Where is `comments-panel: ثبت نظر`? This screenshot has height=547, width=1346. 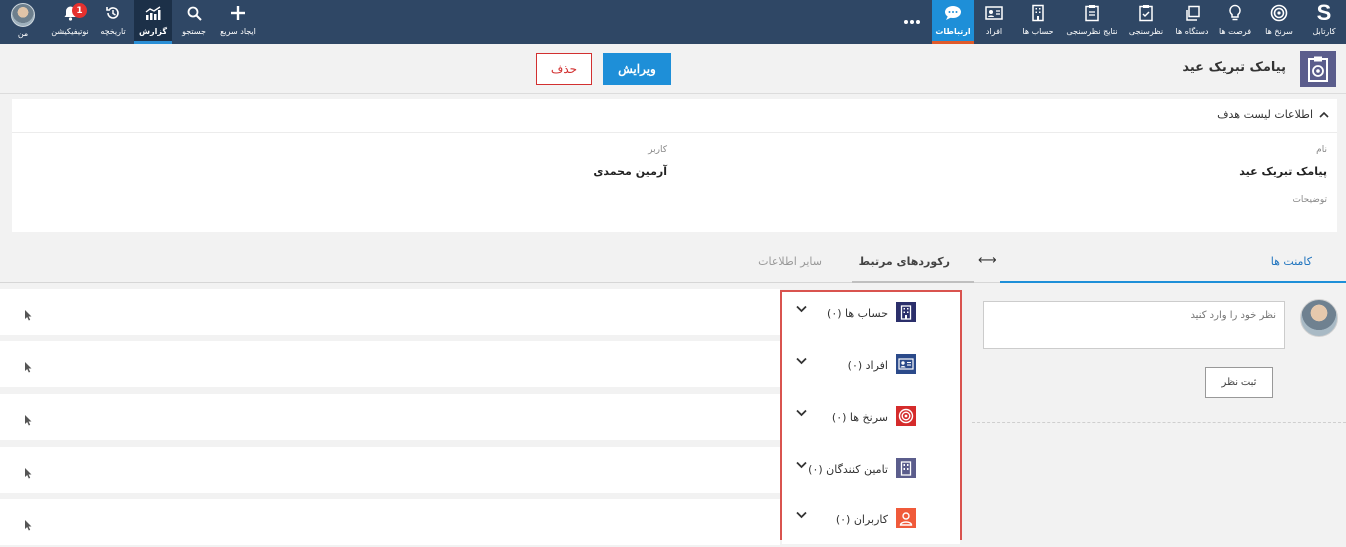
comments-panel: ثبت نظر is located at coordinates (1159, 353).